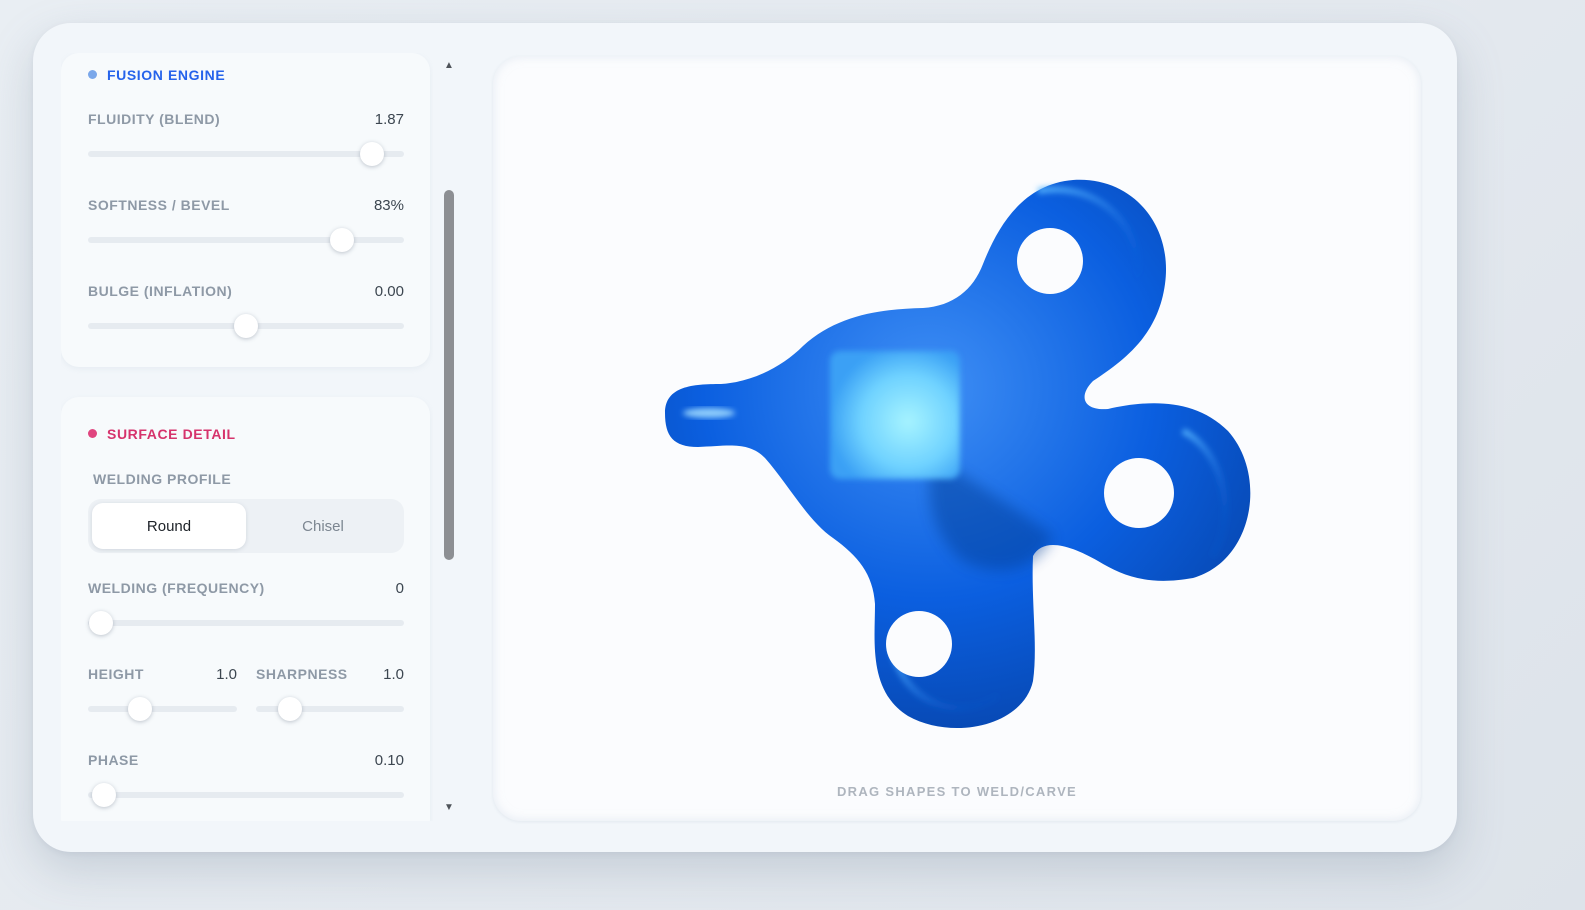 This screenshot has height=910, width=1585. Describe the element at coordinates (162, 479) in the screenshot. I see `welding-profile-label: WELDING PROFILE` at that location.